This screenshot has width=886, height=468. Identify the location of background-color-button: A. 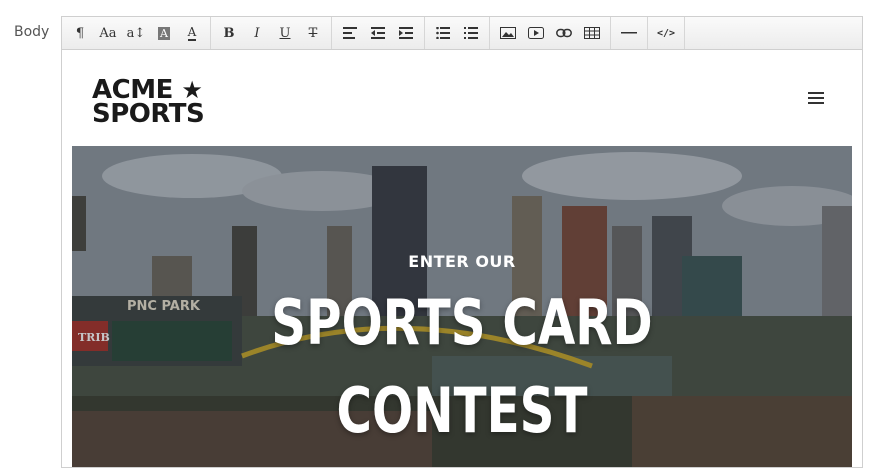
(164, 33).